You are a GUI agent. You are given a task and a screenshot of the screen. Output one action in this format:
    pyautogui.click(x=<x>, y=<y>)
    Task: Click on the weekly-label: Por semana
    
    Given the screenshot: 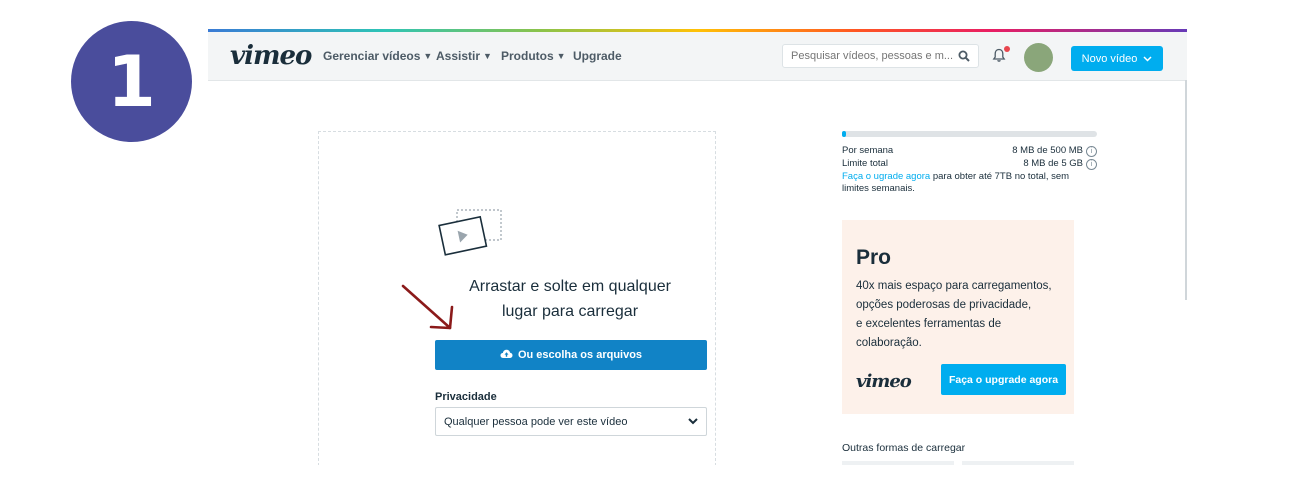 What is the action you would take?
    pyautogui.click(x=868, y=150)
    